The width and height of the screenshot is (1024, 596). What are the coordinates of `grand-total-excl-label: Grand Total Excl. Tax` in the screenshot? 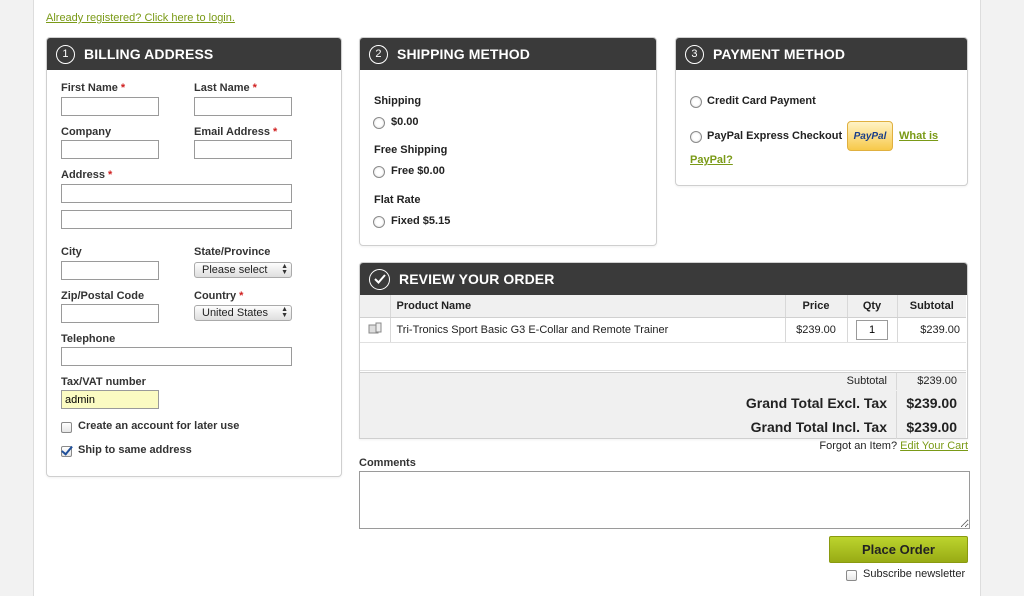 It's located at (816, 403).